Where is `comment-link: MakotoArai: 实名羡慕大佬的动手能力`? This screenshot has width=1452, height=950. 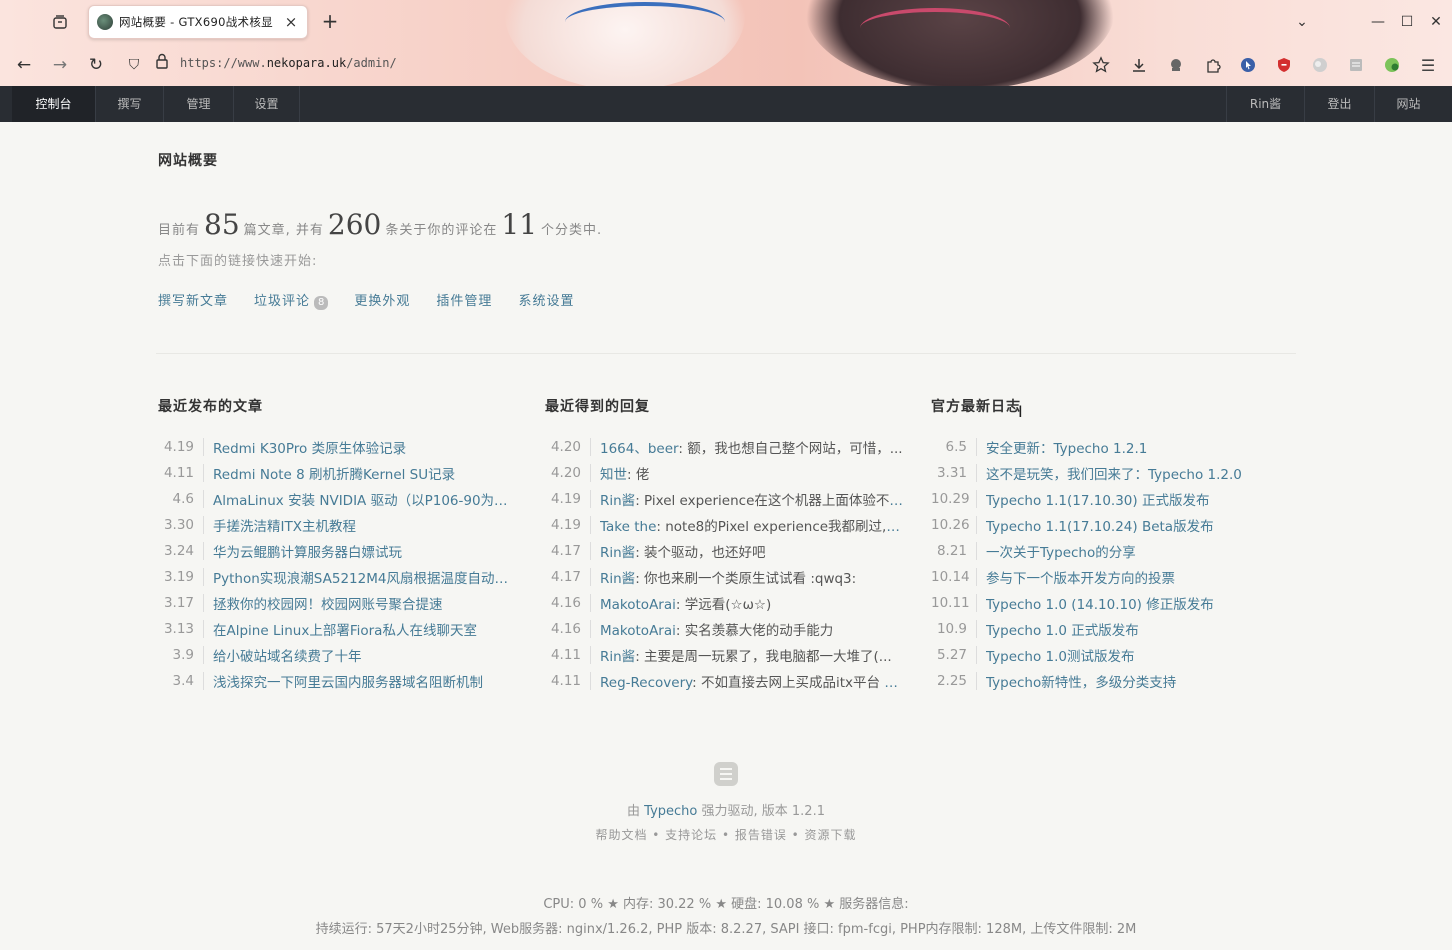 comment-link: MakotoArai: 实名羡慕大佬的动手能力 is located at coordinates (716, 629).